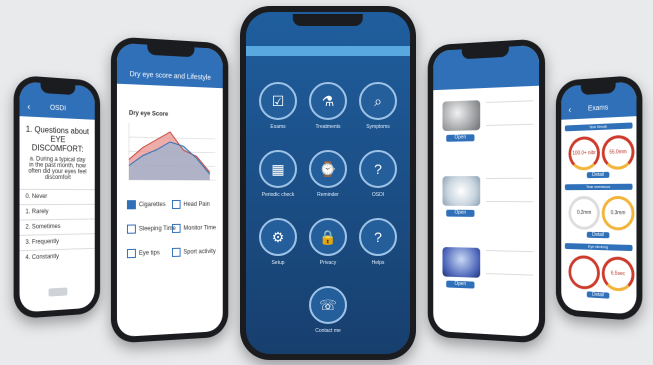  What do you see at coordinates (199, 228) in the screenshot?
I see `check-label: Monitor Time` at bounding box center [199, 228].